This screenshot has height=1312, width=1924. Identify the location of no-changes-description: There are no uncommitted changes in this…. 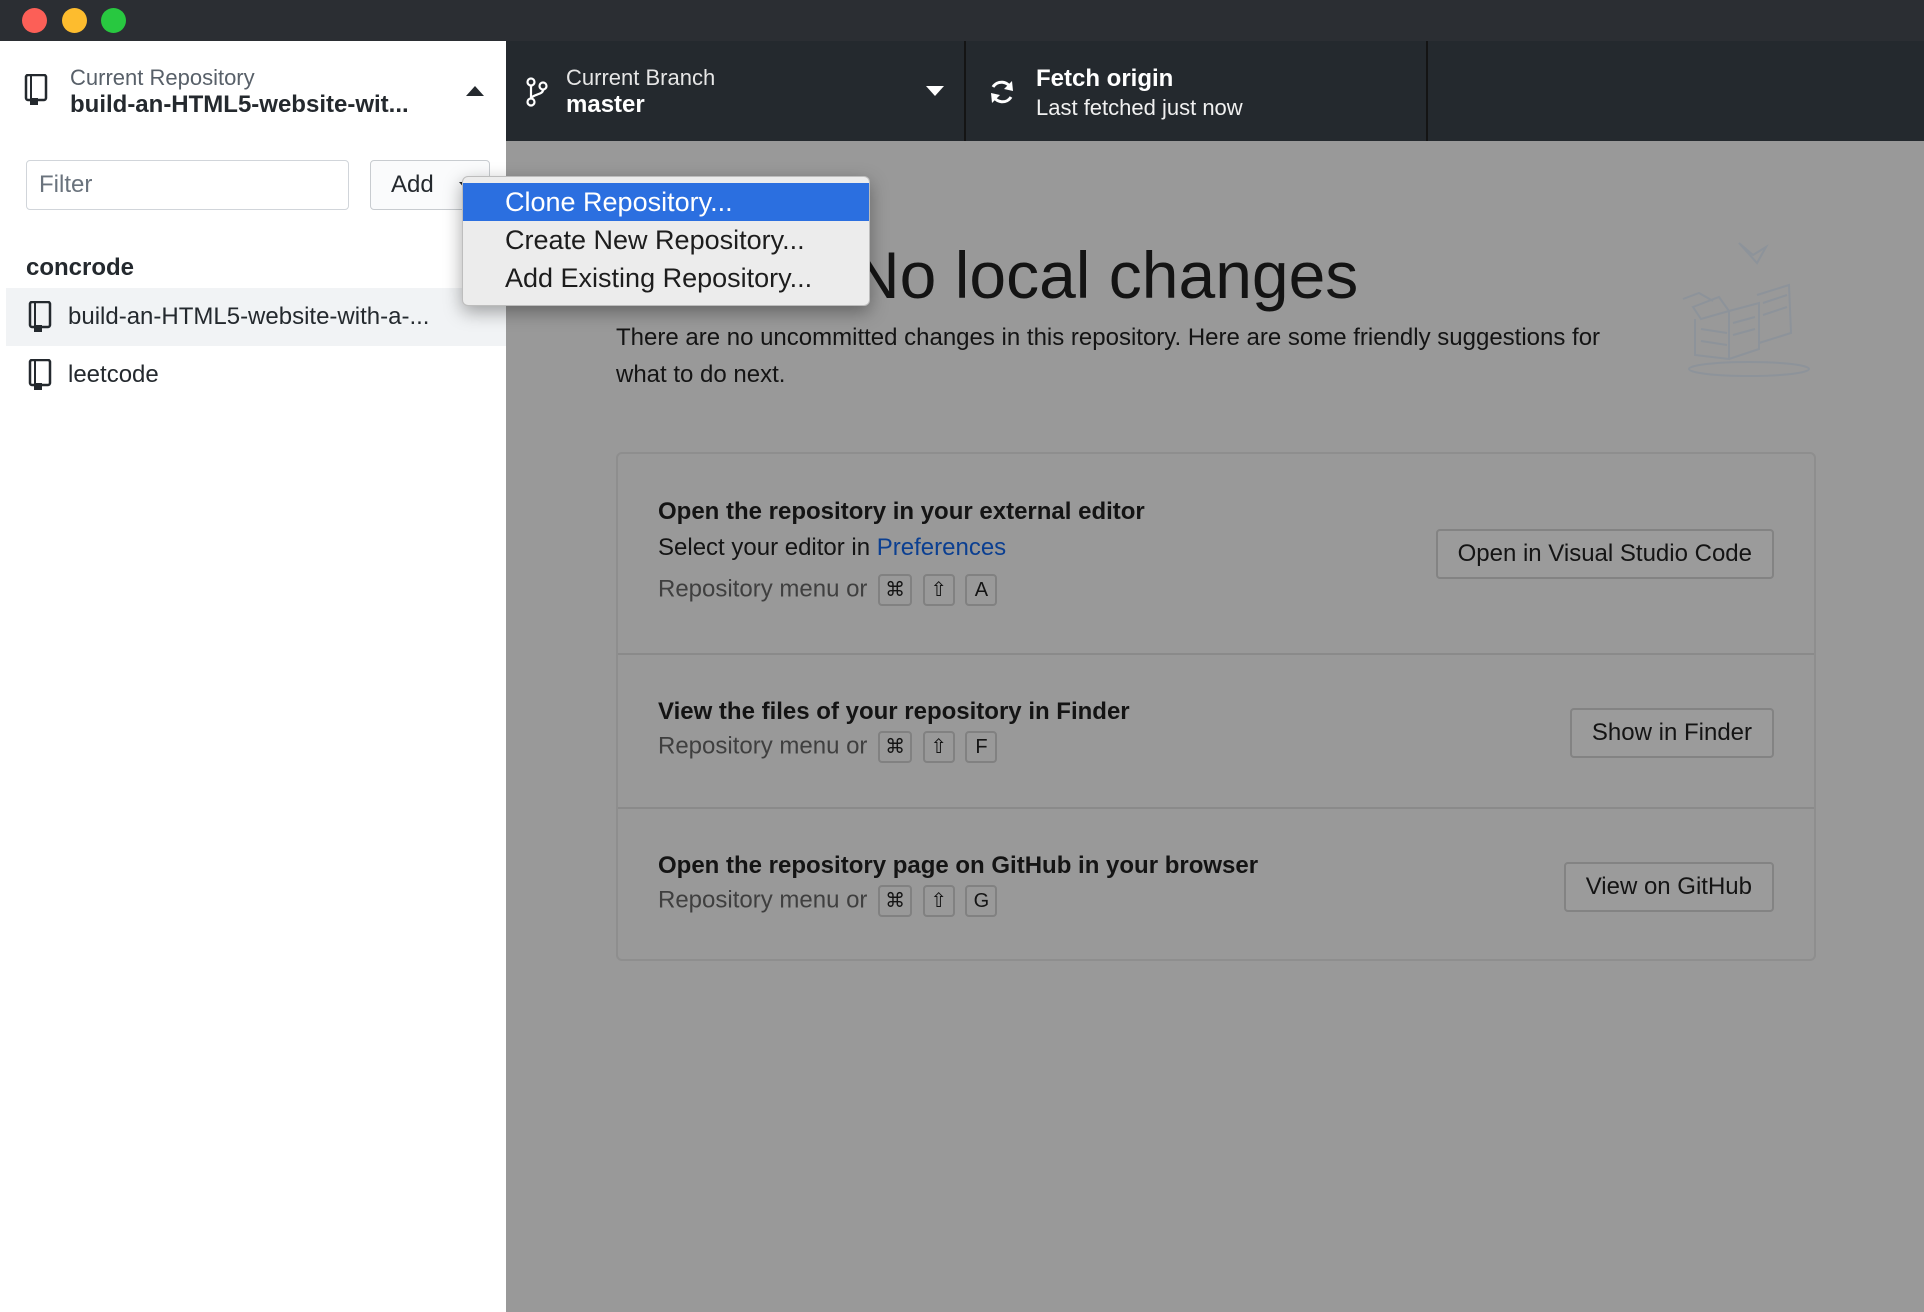
(1108, 356).